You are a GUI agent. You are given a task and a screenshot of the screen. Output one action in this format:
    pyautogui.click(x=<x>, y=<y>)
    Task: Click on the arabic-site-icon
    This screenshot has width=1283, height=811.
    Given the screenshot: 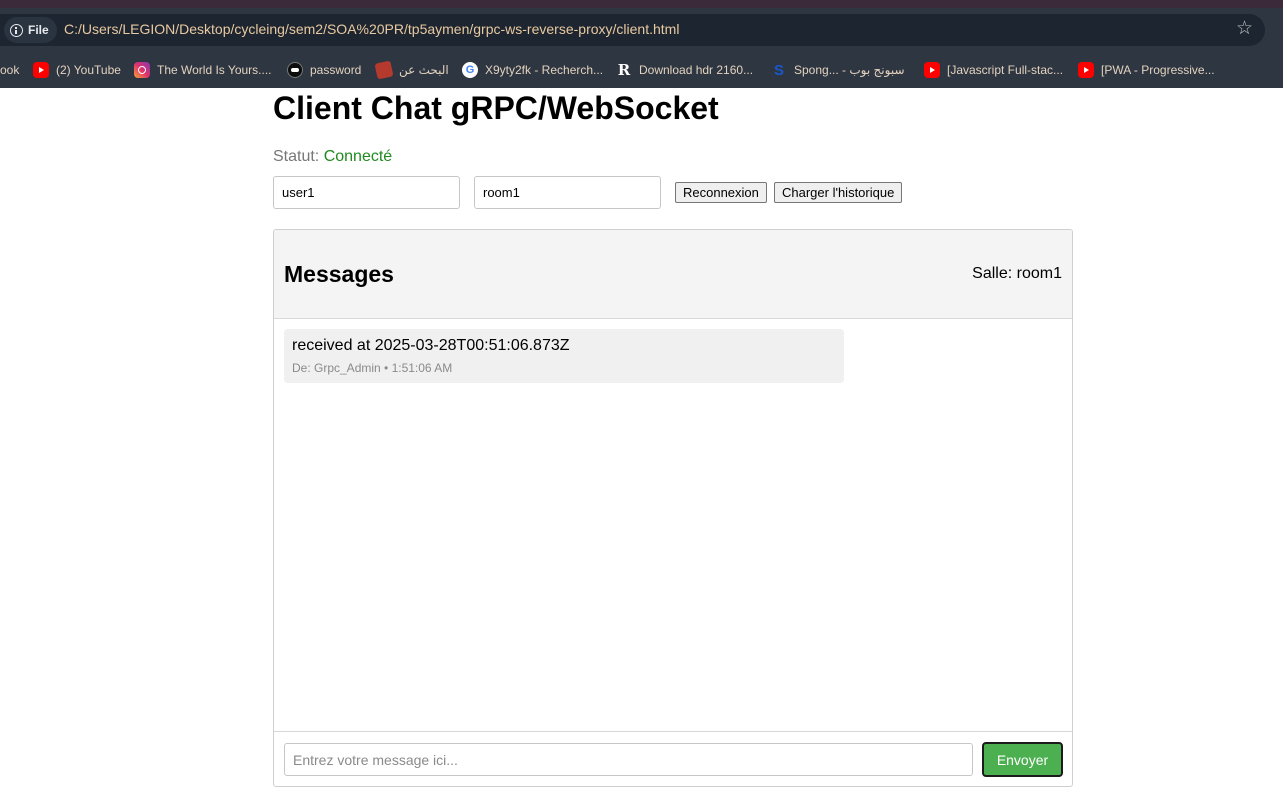 What is the action you would take?
    pyautogui.click(x=384, y=70)
    